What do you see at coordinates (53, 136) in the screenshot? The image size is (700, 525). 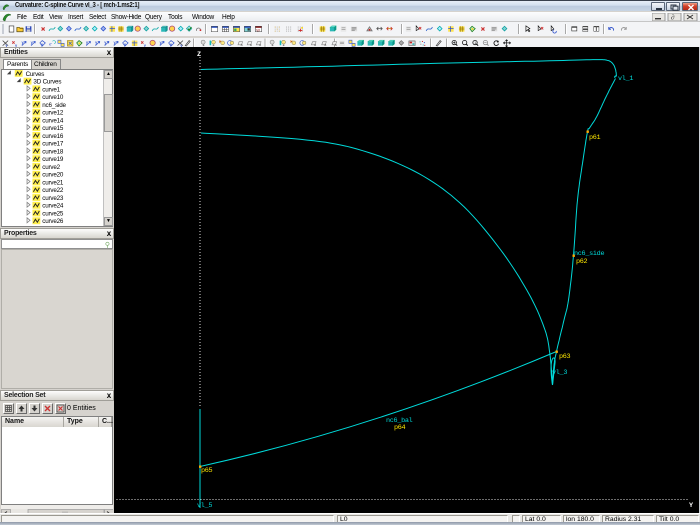 I see `svg-text: curve16` at bounding box center [53, 136].